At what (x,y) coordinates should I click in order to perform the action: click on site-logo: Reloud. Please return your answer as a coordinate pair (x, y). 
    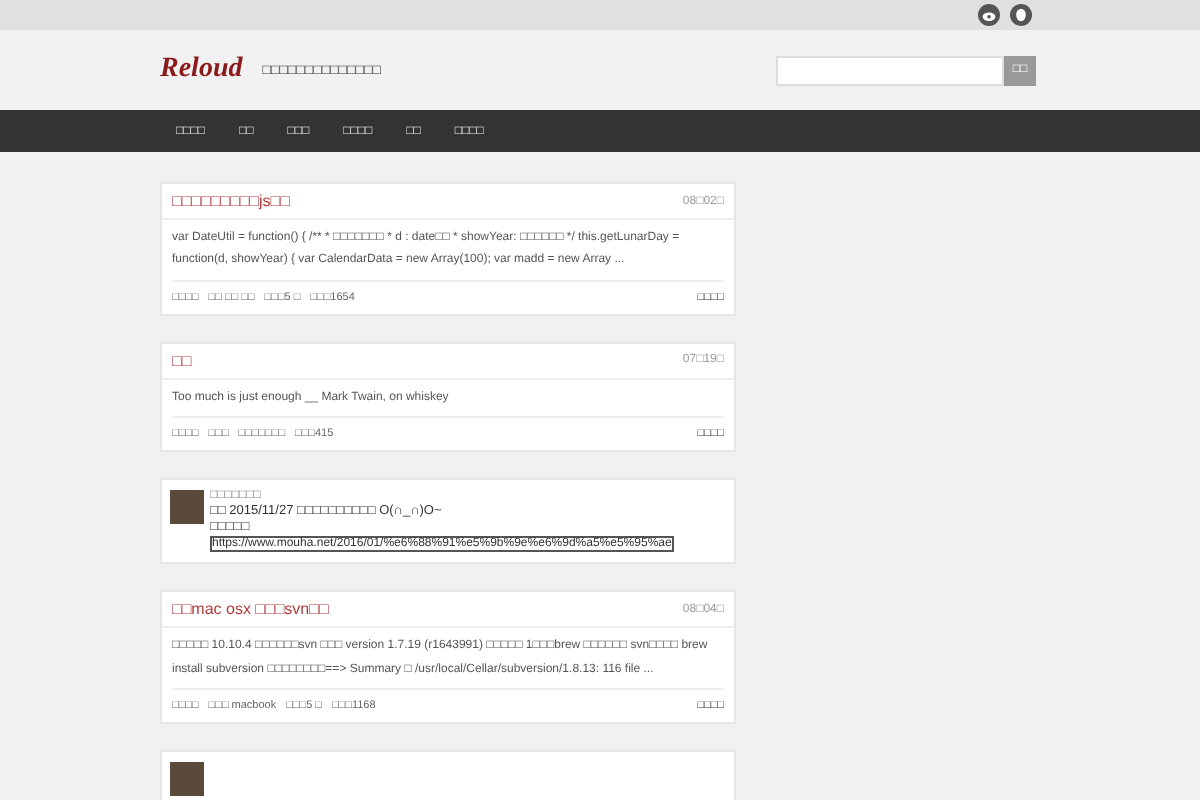
    Looking at the image, I should click on (201, 70).